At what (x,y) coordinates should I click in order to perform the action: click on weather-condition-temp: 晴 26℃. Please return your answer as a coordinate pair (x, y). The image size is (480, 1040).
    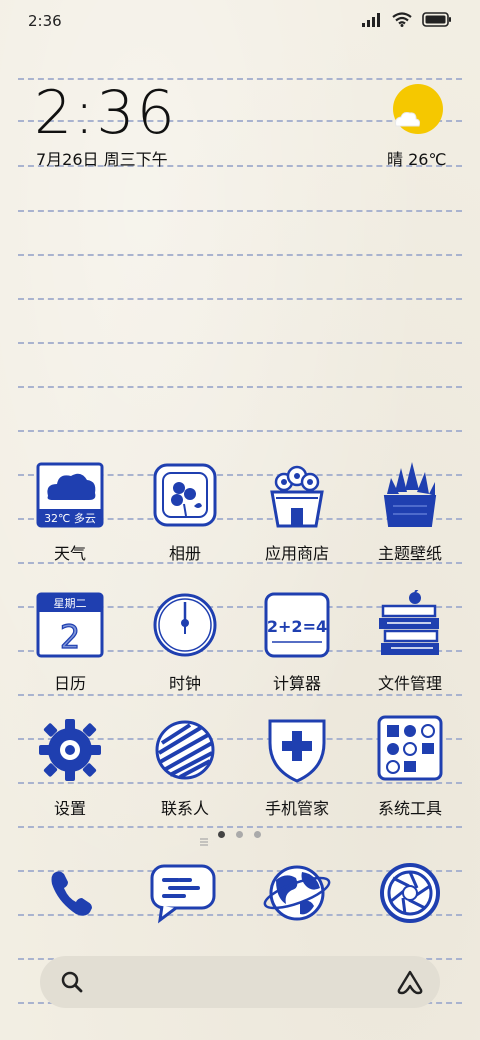
    Looking at the image, I should click on (417, 159).